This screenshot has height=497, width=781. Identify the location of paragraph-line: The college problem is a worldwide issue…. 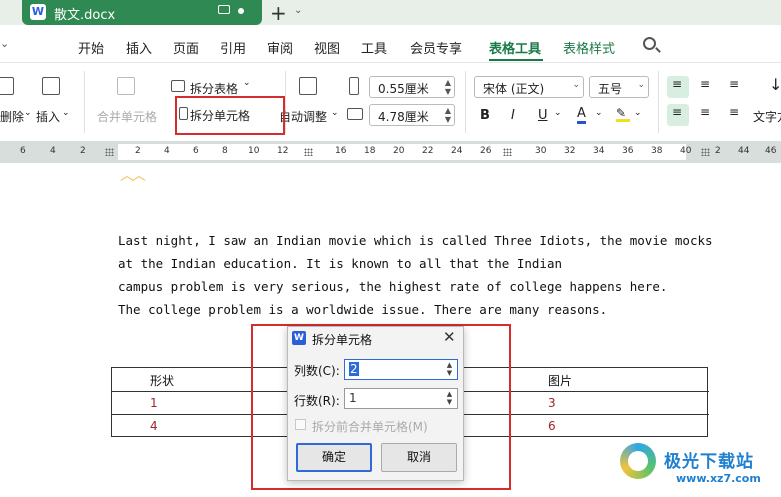
(363, 309).